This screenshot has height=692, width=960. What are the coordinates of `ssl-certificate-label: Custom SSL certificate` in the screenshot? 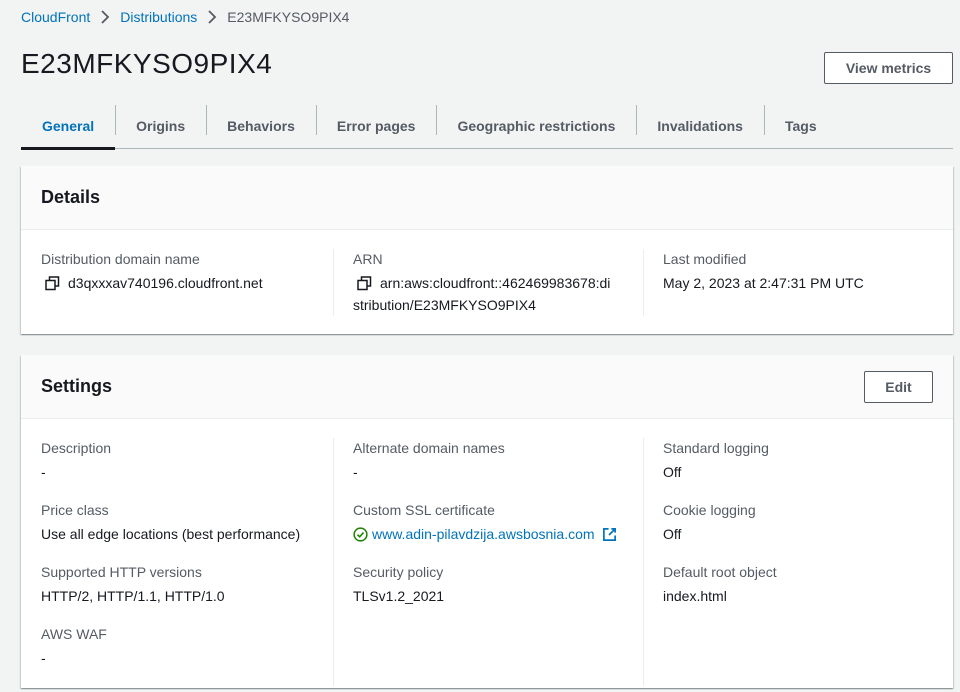 It's located at (424, 510).